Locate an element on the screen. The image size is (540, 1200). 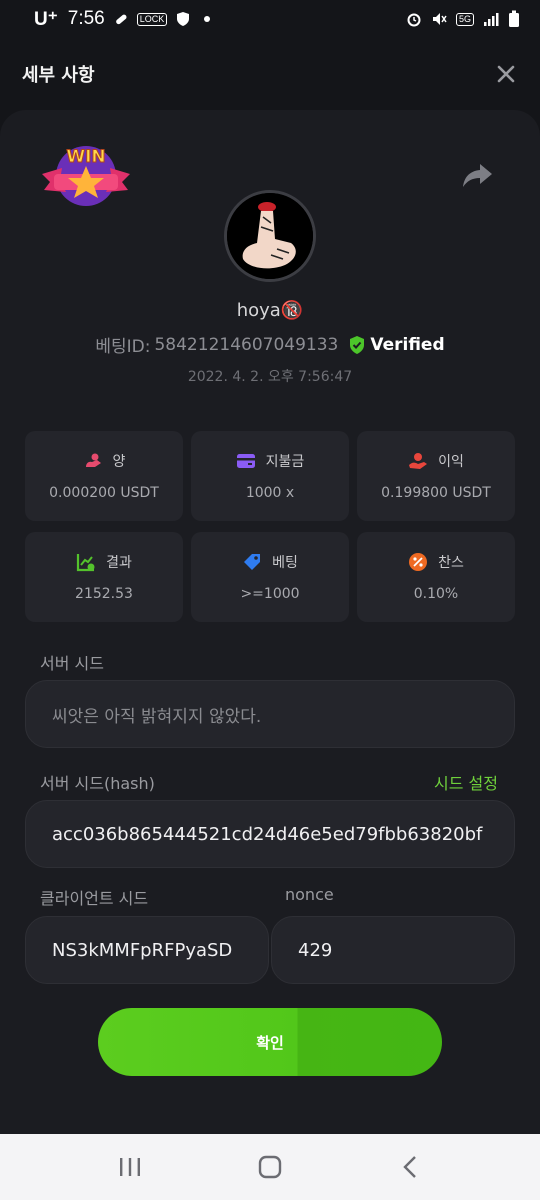
stat-label: 이익 is located at coordinates (451, 462).